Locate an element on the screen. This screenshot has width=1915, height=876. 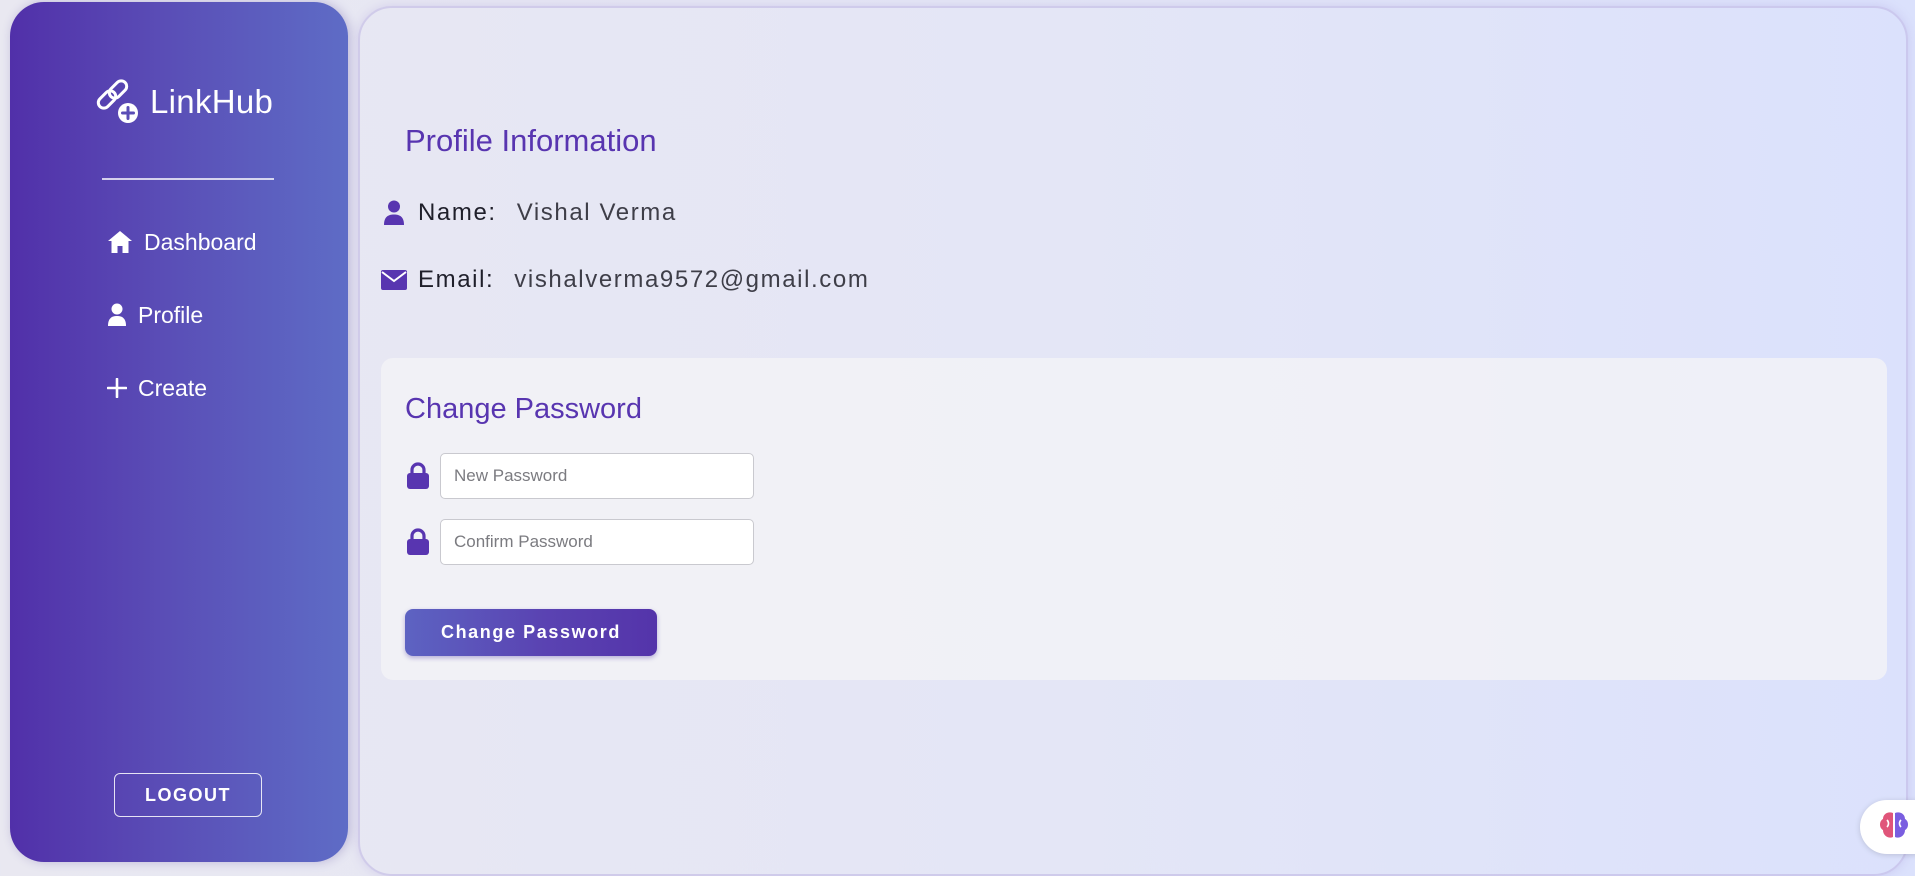
link-plus-icon is located at coordinates (117, 102).